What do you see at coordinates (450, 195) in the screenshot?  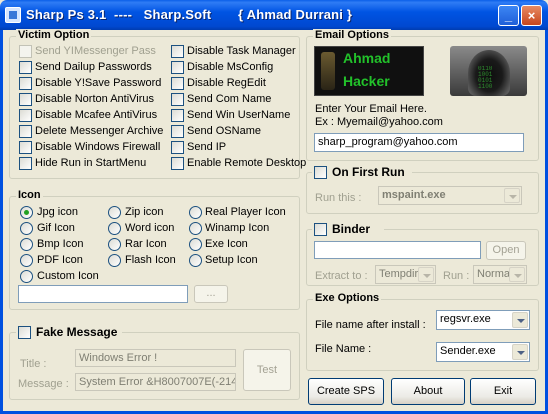 I see `run-this-combo: mspaint.exe` at bounding box center [450, 195].